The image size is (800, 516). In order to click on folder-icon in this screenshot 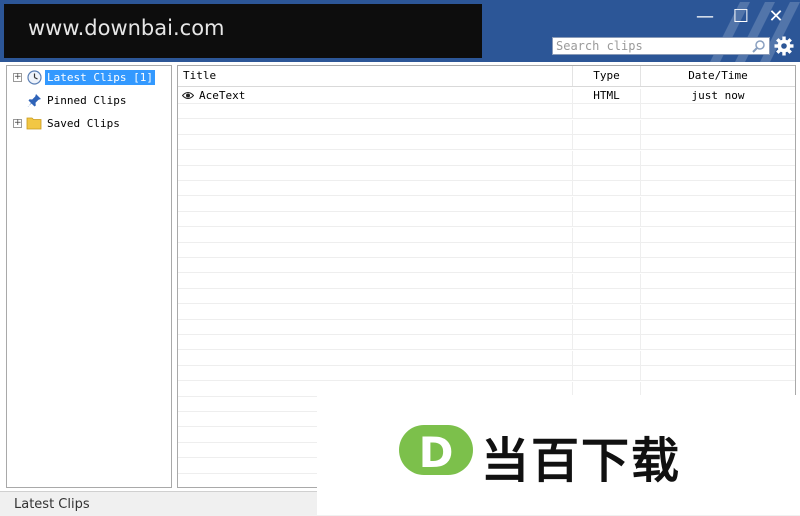, I will do `click(34, 123)`.